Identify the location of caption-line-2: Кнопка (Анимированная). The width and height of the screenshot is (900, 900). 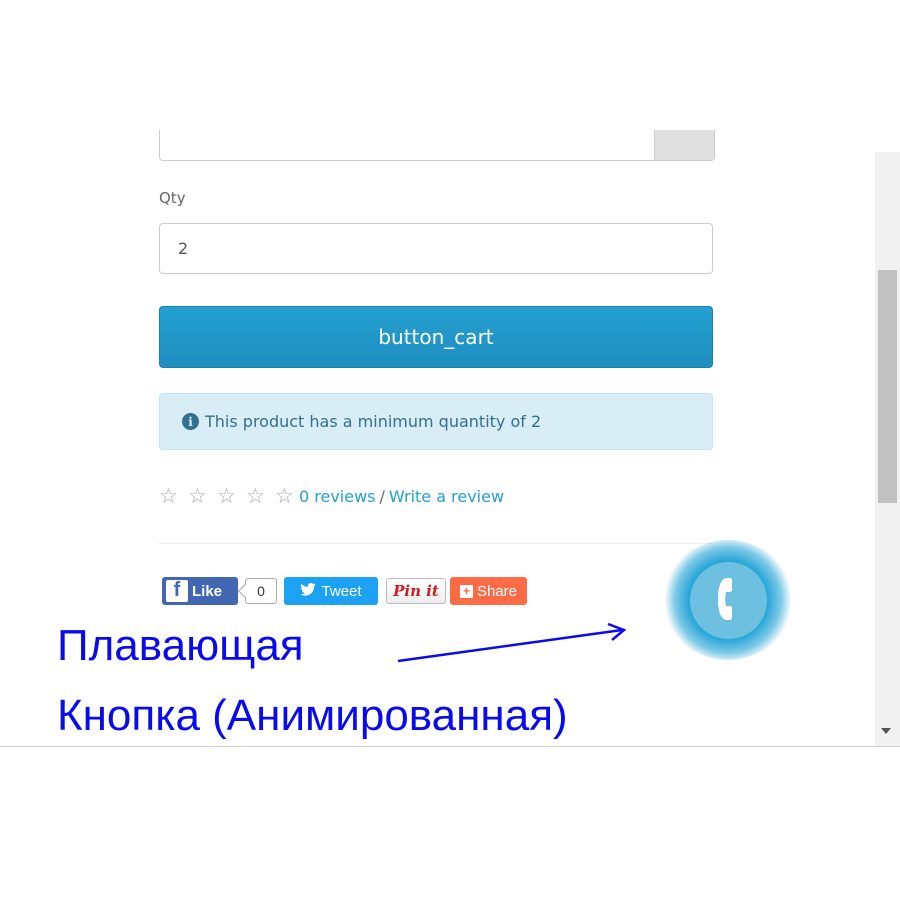
(312, 715).